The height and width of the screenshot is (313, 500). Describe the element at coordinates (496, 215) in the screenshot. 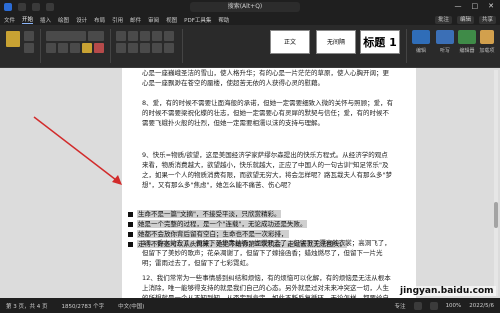

I see `scrollbar-thumb` at that location.